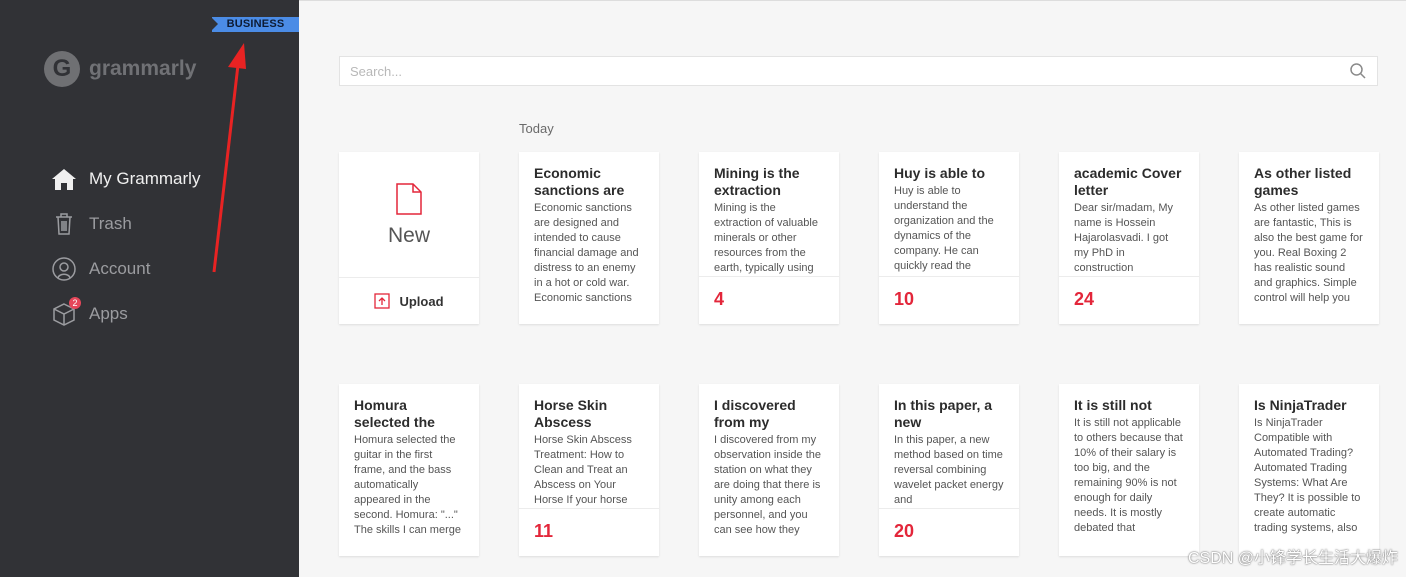 This screenshot has width=1406, height=577. Describe the element at coordinates (108, 313) in the screenshot. I see `sidebar-item-label: Apps` at that location.